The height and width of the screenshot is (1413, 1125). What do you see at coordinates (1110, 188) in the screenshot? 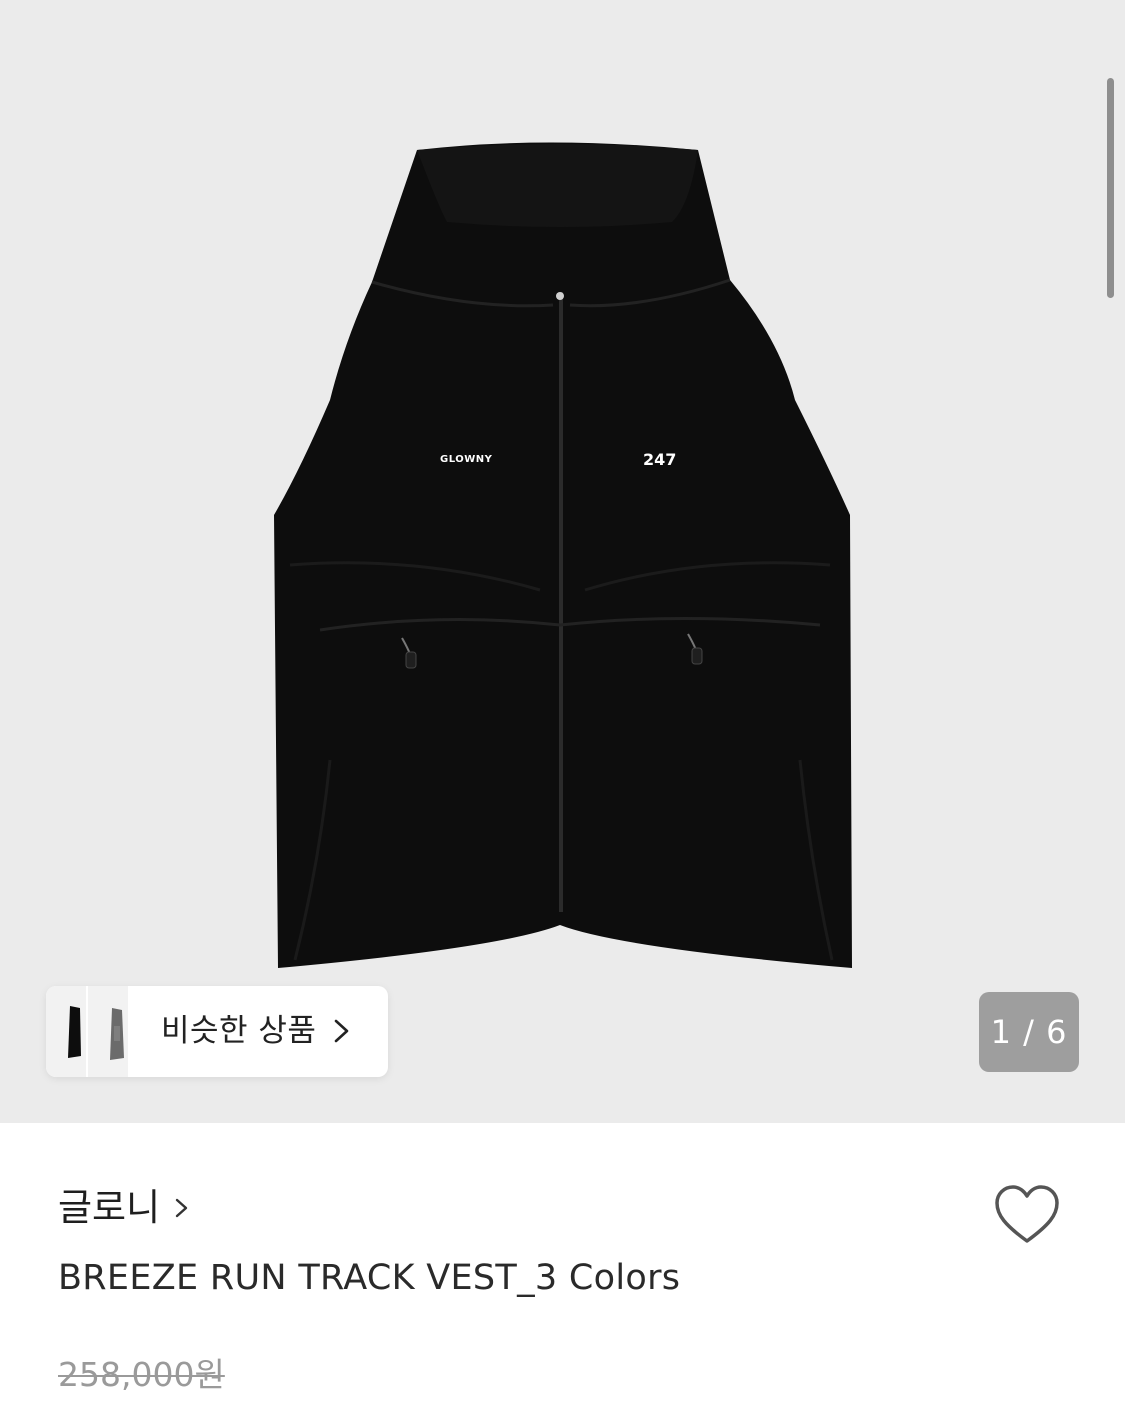
I see `scrollbar` at bounding box center [1110, 188].